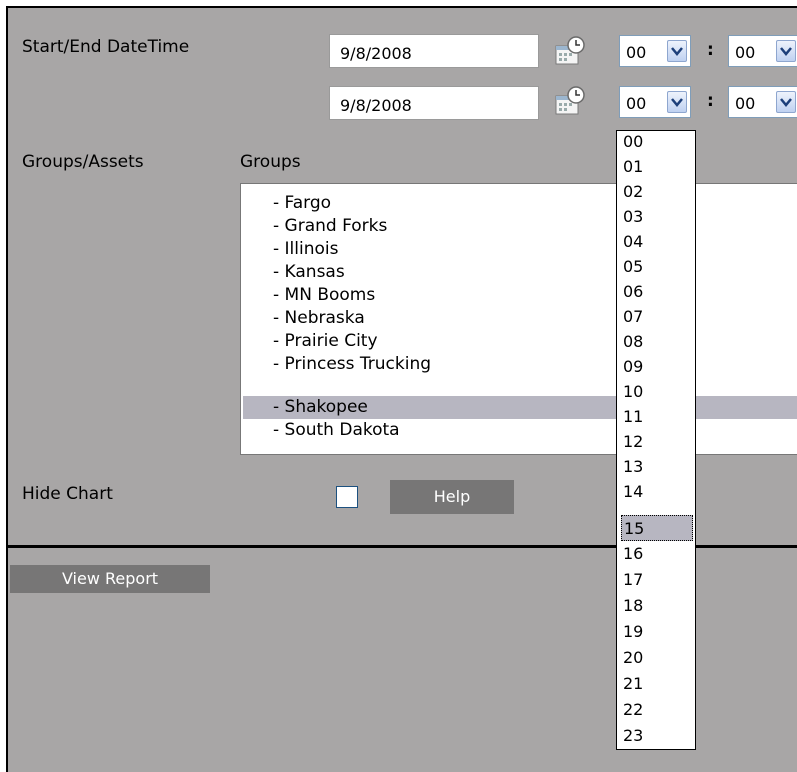  I want to click on start-minute-select: 00, so click(762, 51).